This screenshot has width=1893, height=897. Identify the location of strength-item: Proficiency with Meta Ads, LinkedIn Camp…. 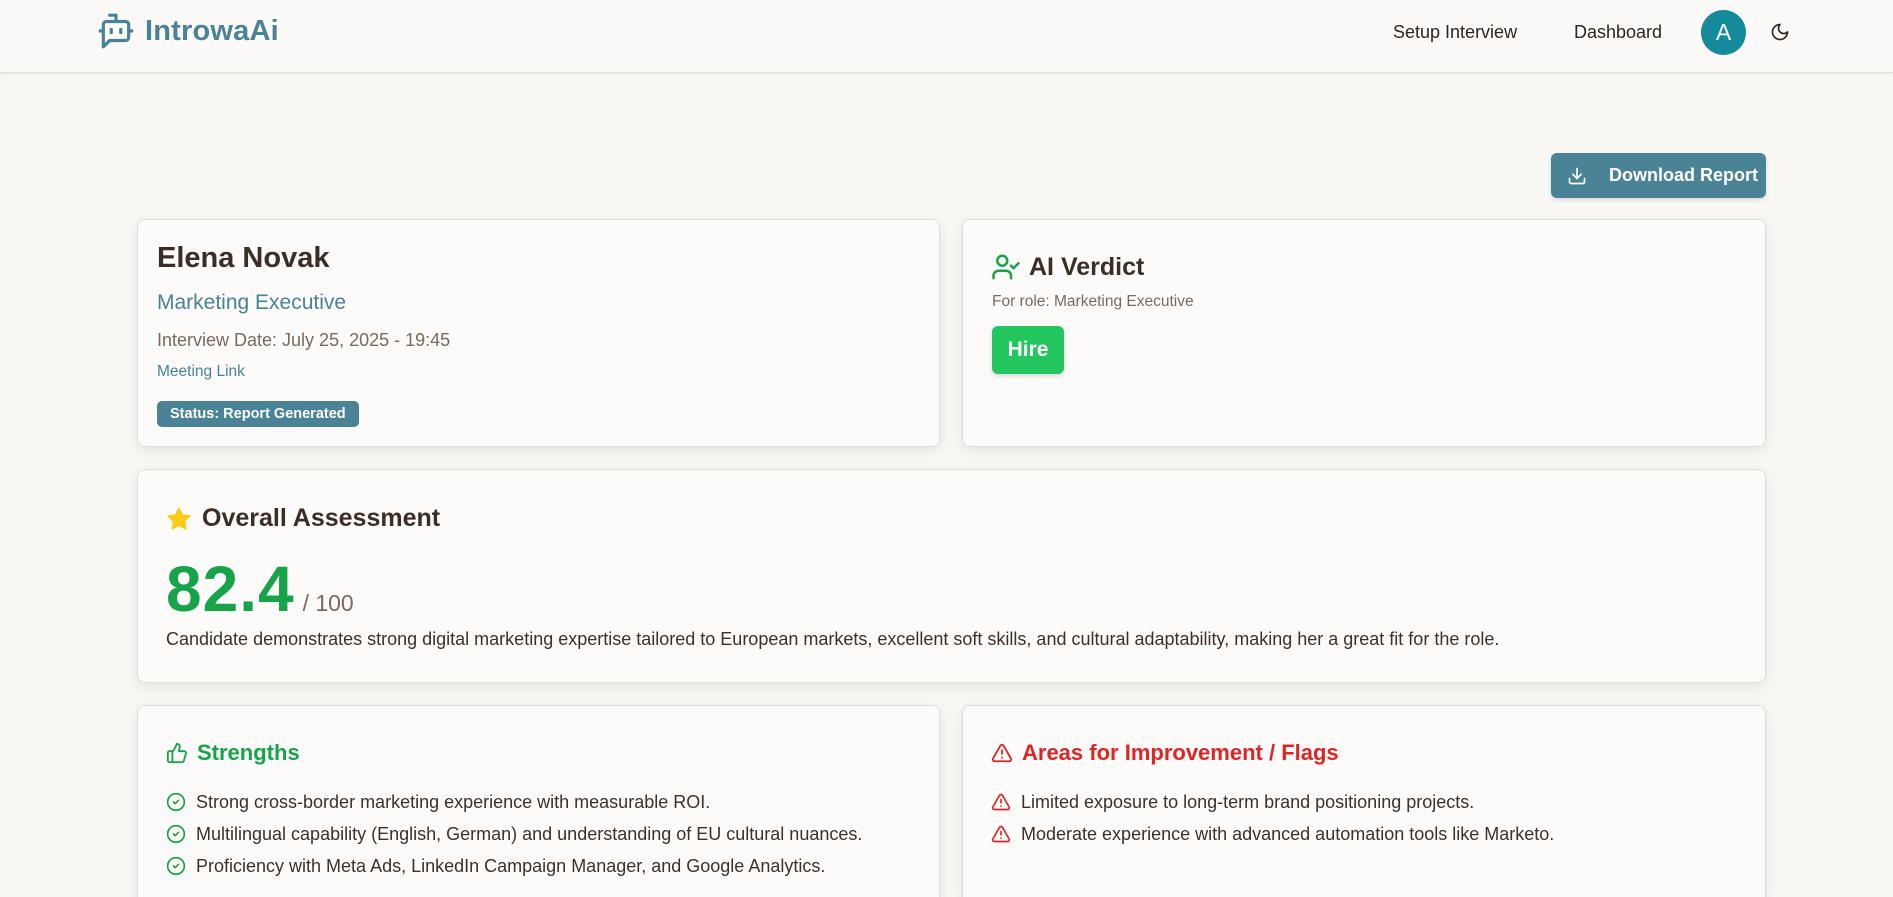
(514, 866).